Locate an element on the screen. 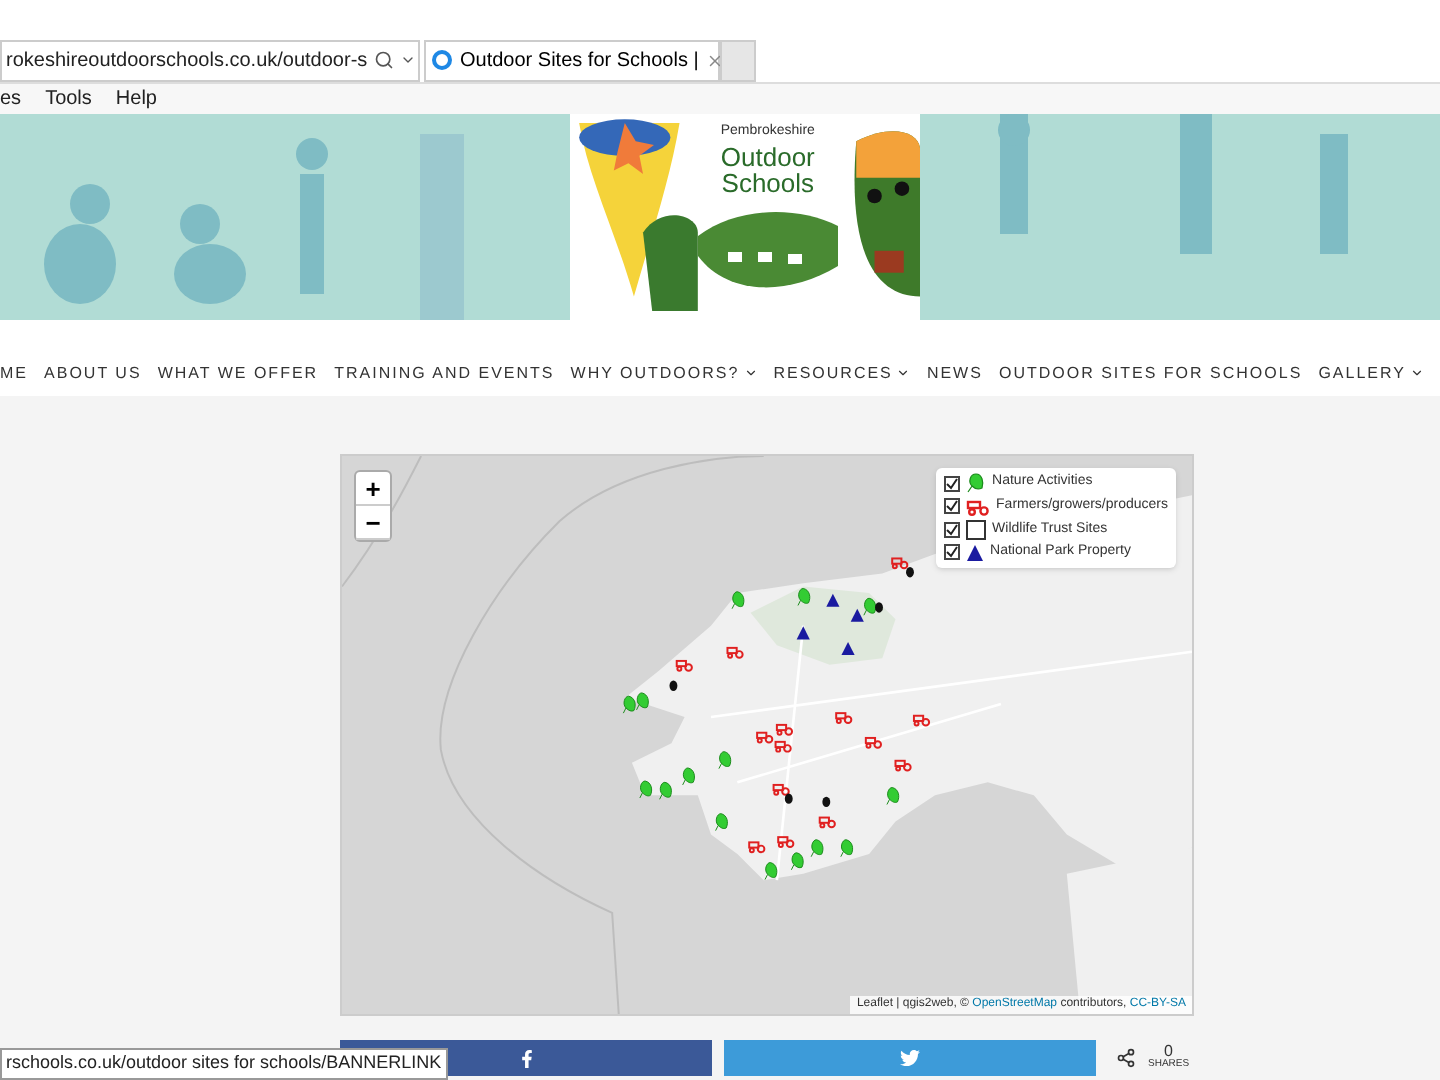 This screenshot has width=1440, height=1080. address-bar: rokeshireoutdoorschools.co.uk/outdoor-s is located at coordinates (210, 60).